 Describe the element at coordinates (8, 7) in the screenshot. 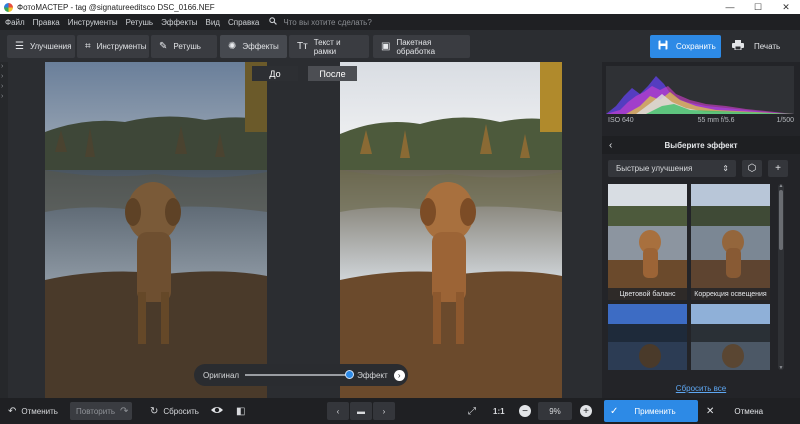

I see `app-logo-icon` at that location.